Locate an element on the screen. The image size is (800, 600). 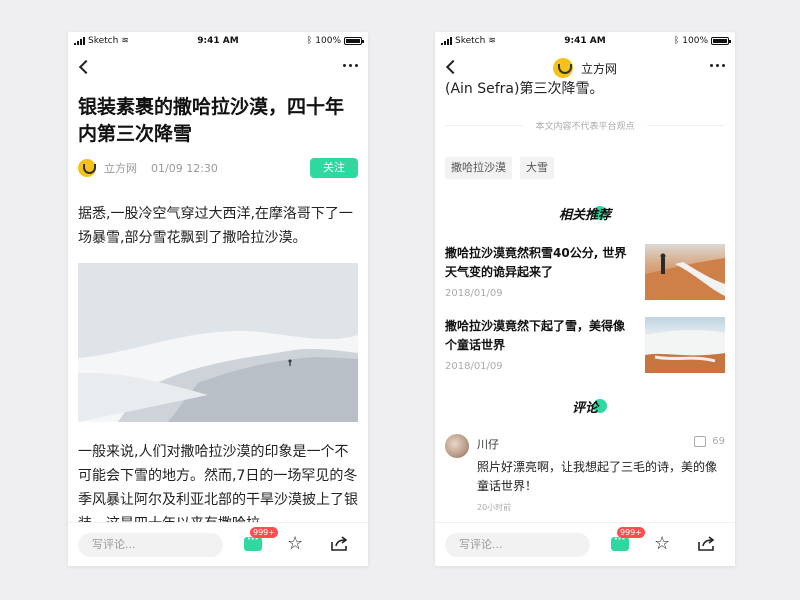
snow-dune-image is located at coordinates (218, 342).